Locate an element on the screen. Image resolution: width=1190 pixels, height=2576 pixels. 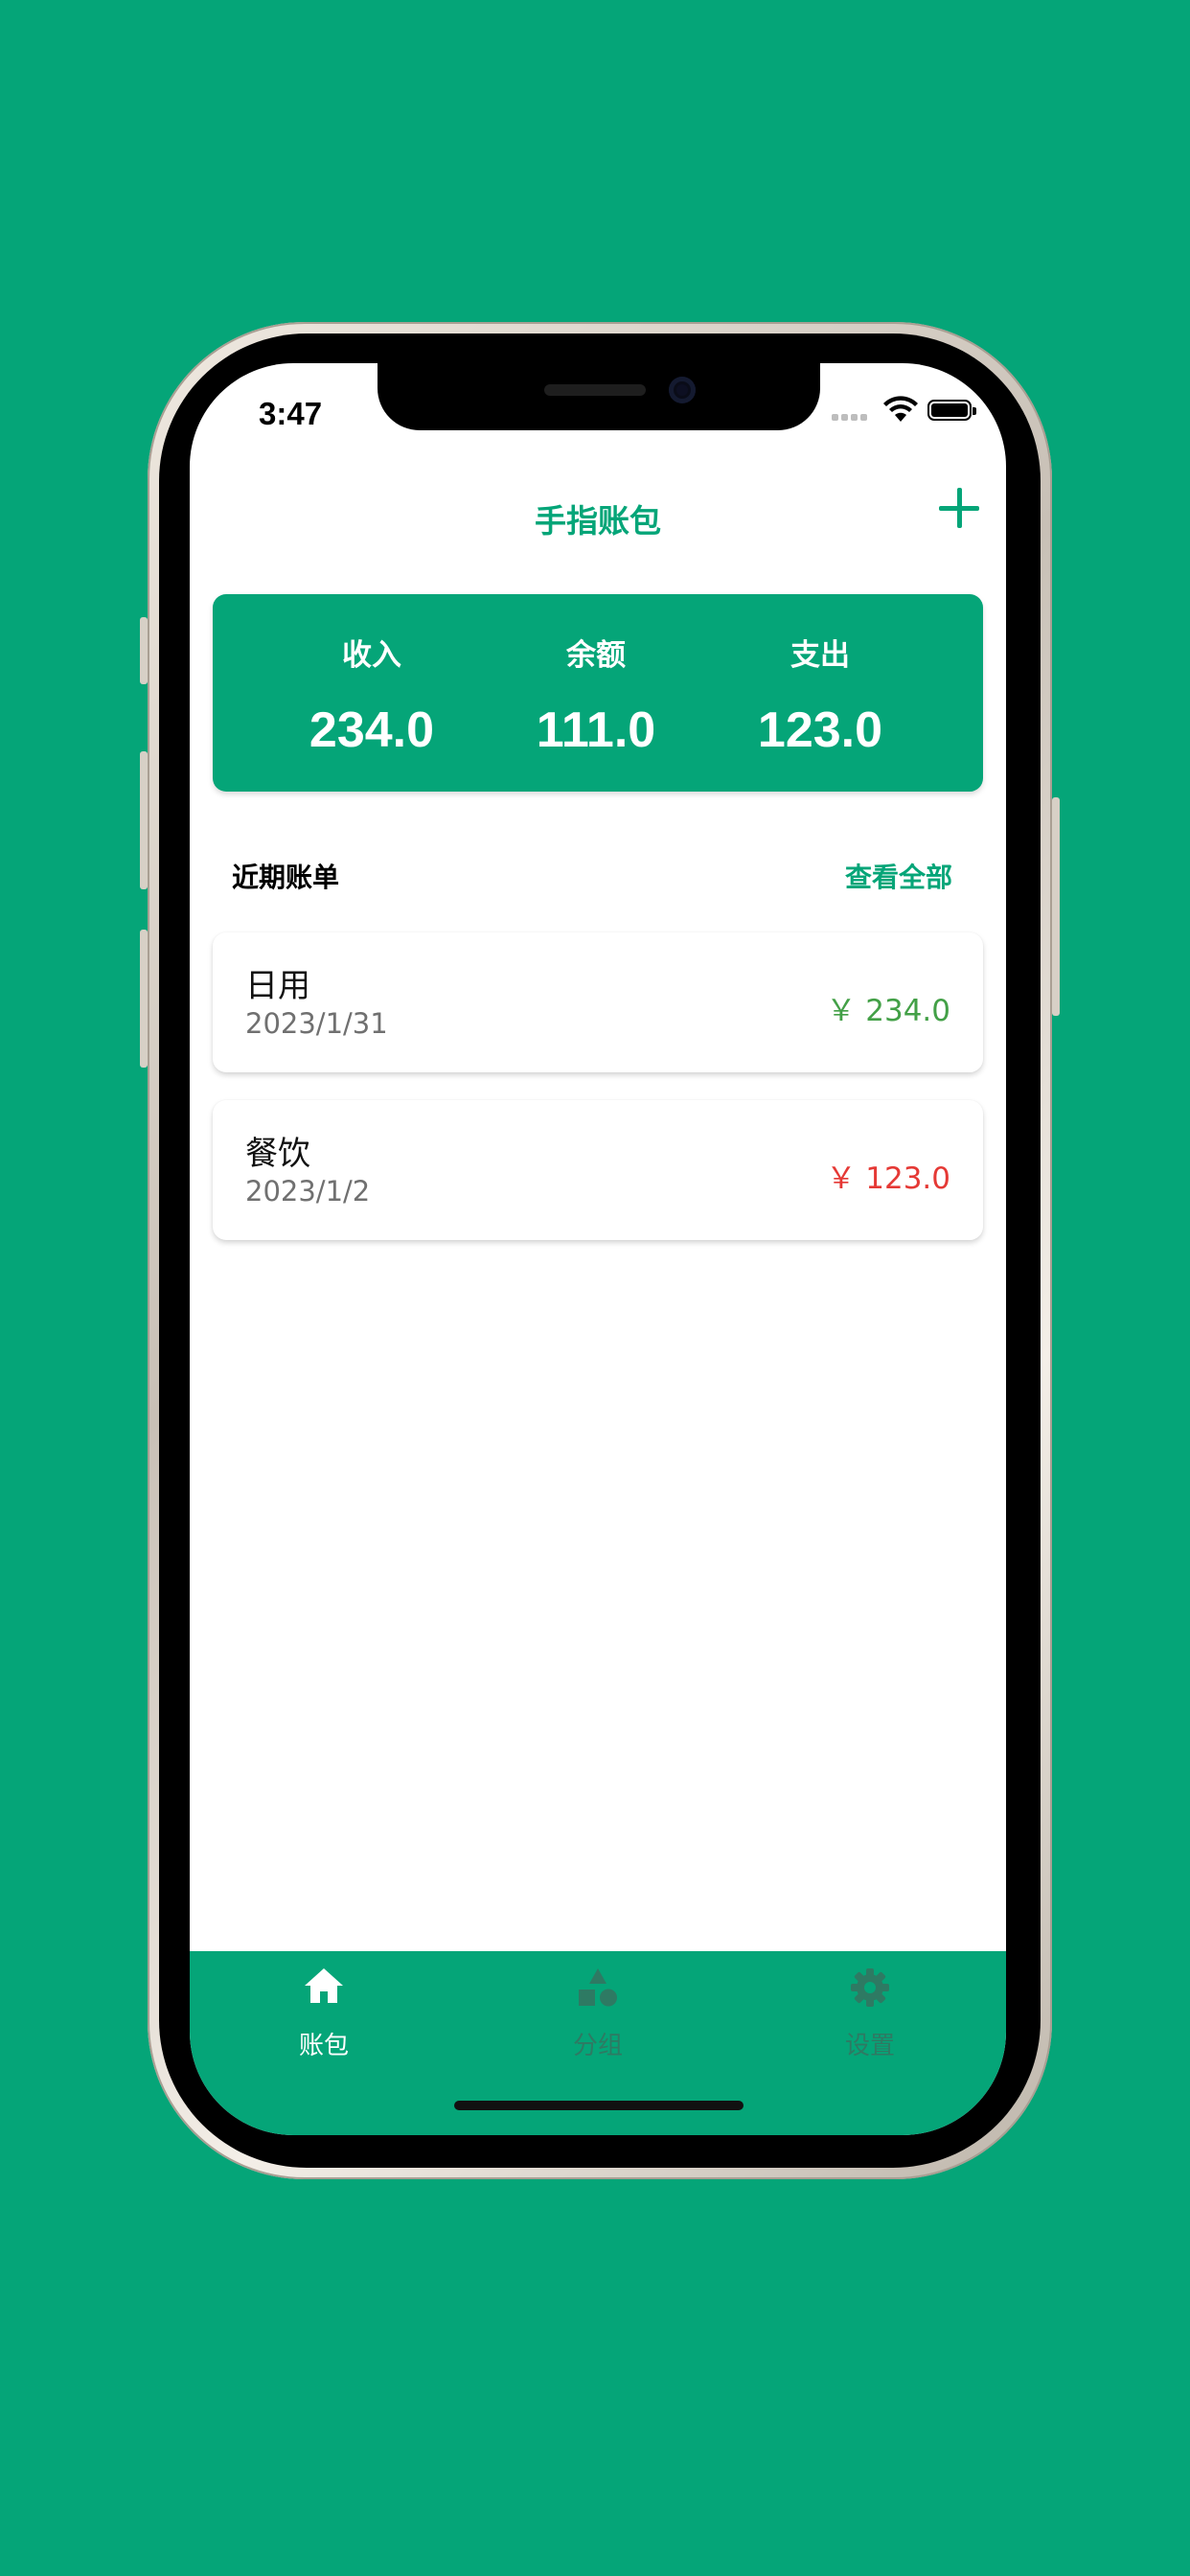
tab-label: 设置 is located at coordinates (870, 2046).